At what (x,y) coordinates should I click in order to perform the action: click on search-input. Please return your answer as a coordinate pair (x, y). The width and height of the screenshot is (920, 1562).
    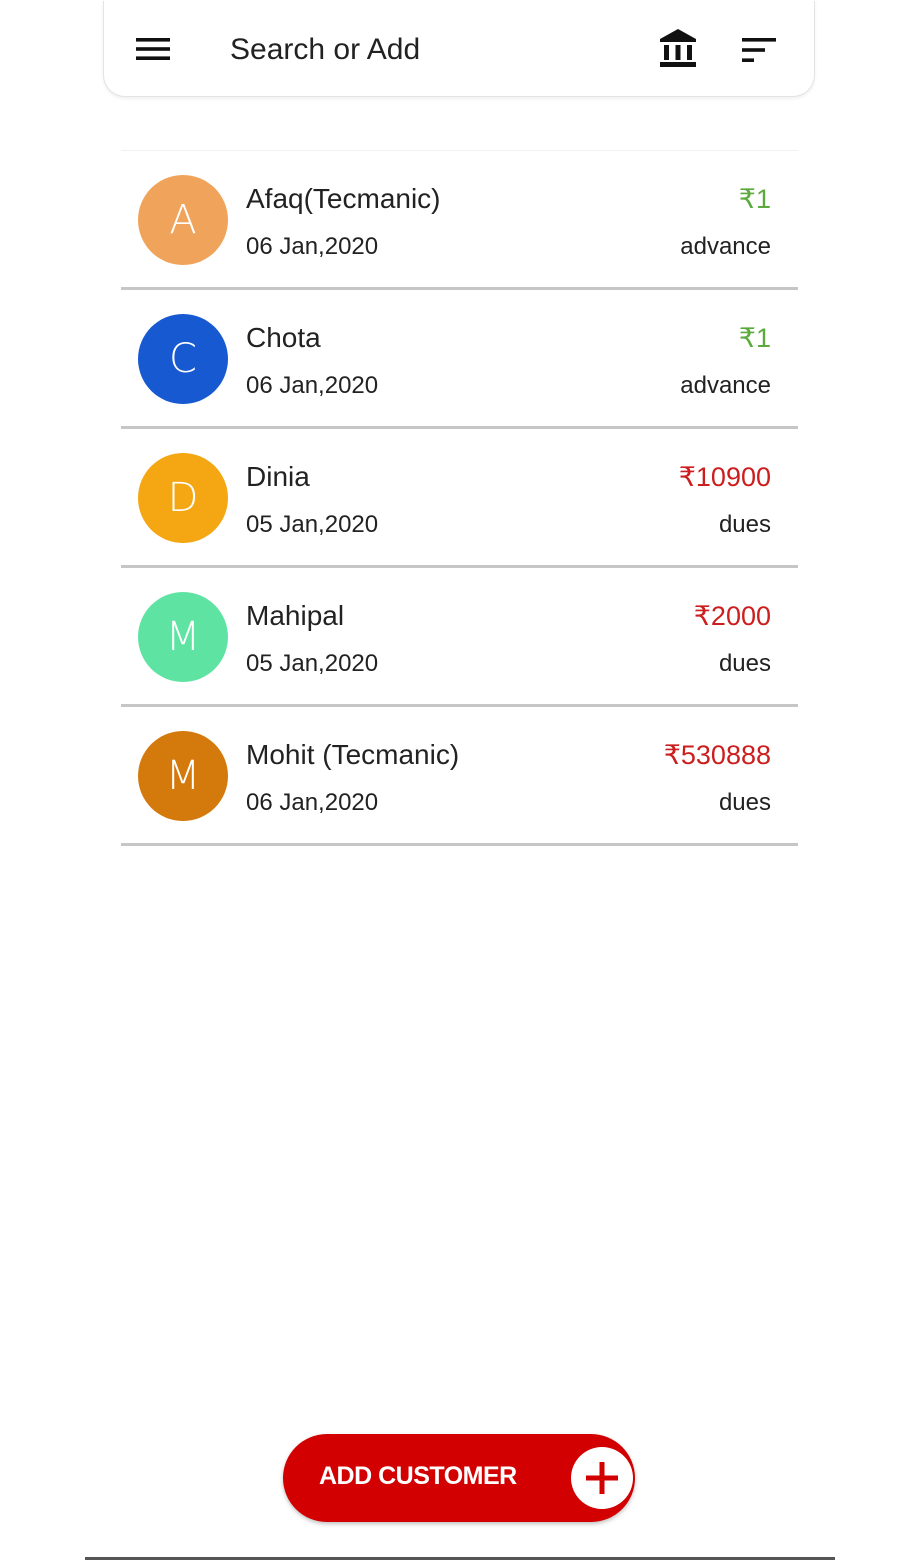
    Looking at the image, I should click on (425, 50).